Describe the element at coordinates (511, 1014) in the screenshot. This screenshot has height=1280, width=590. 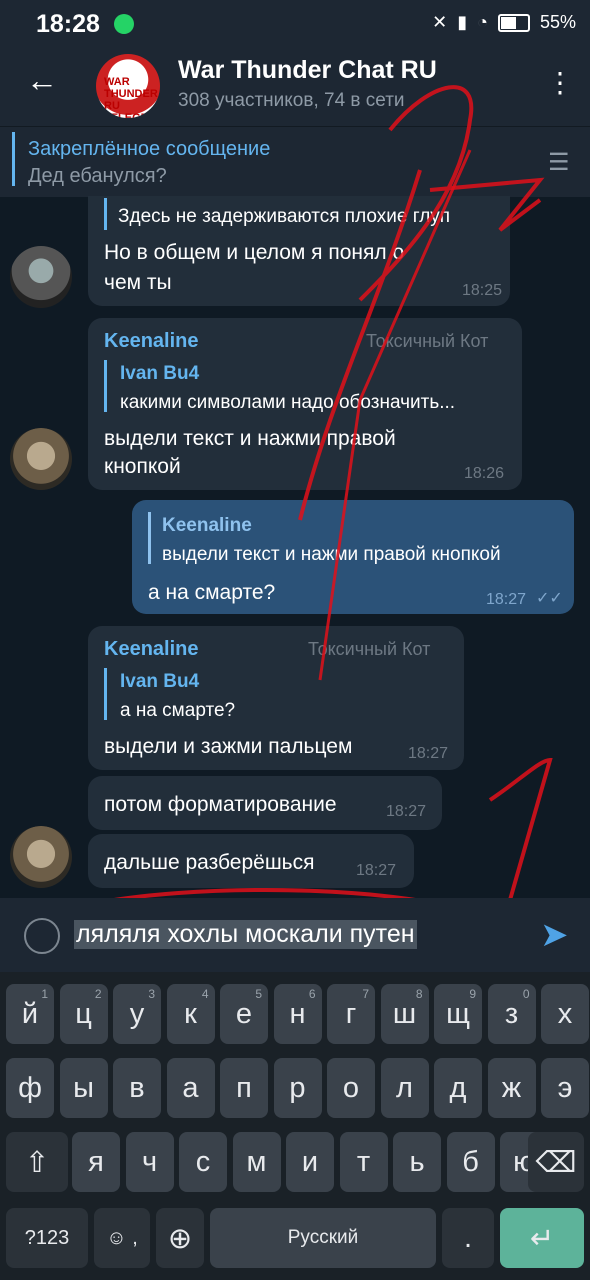
I see `key-з: з0` at that location.